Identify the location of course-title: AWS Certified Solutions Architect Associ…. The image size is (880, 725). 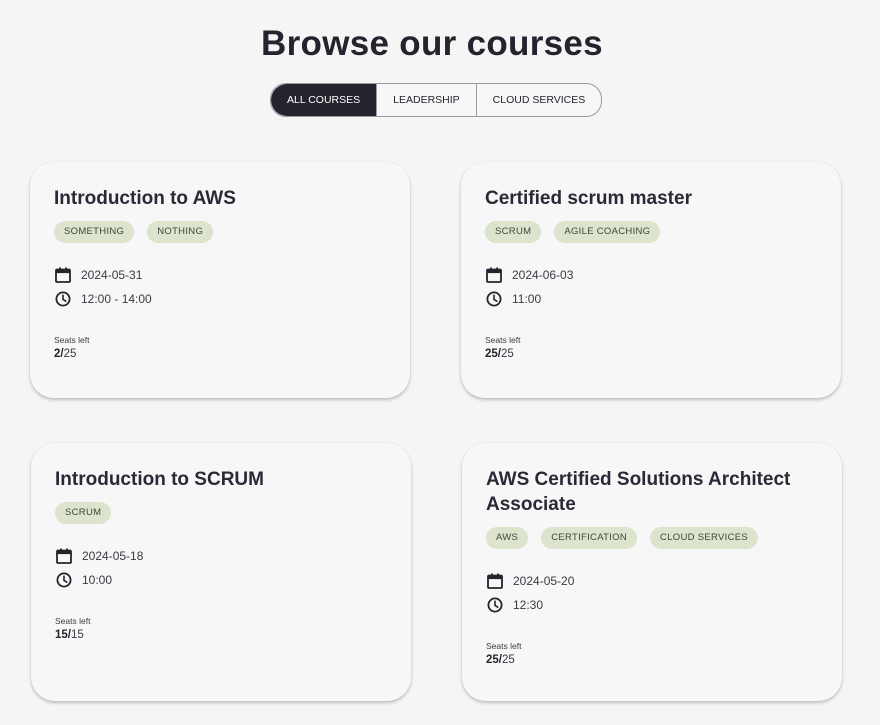
(638, 492).